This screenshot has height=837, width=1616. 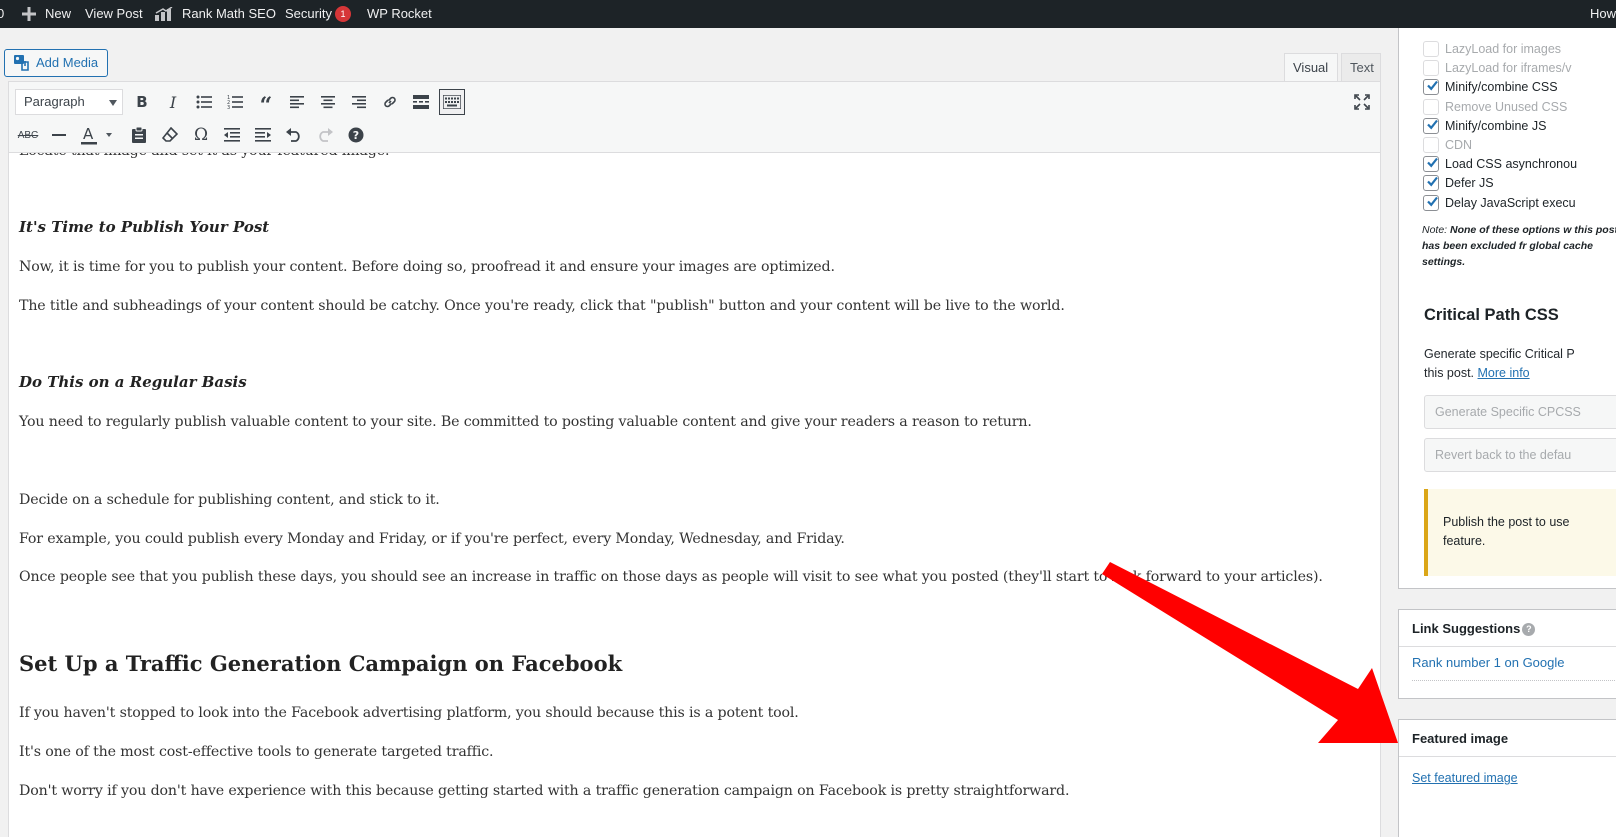 What do you see at coordinates (1603, 14) in the screenshot?
I see `admin-bar-howdy: How` at bounding box center [1603, 14].